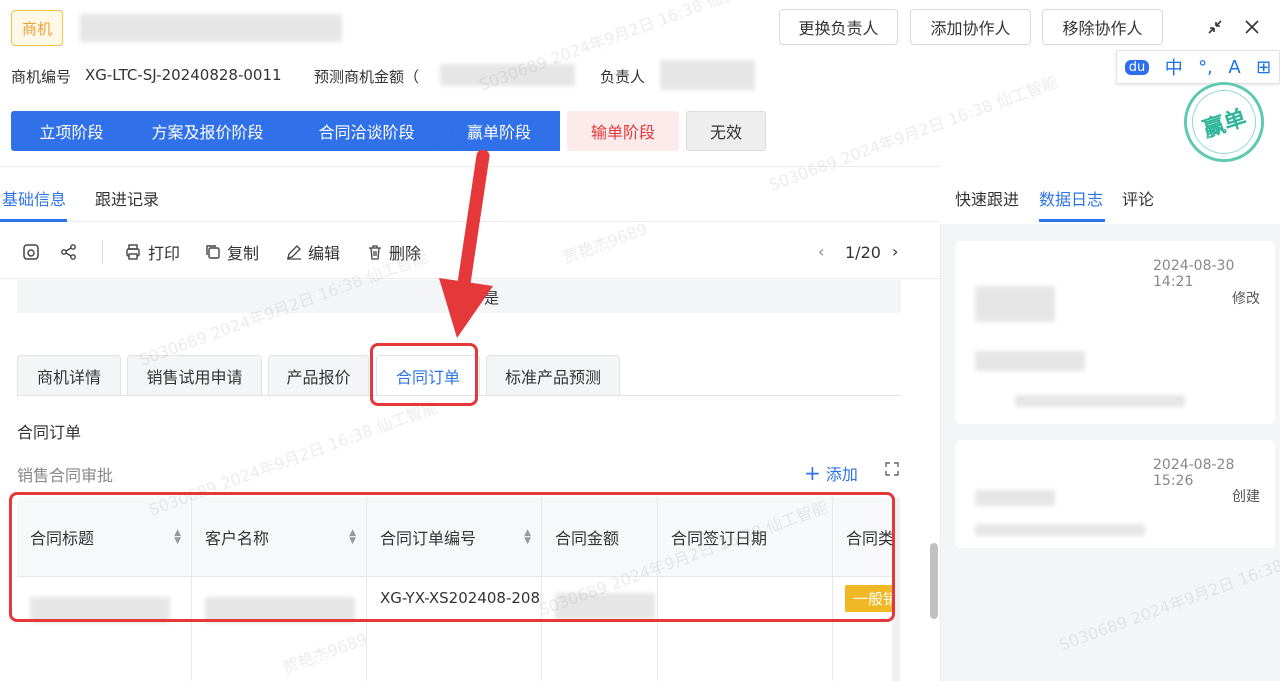 The width and height of the screenshot is (1280, 681). What do you see at coordinates (821, 251) in the screenshot?
I see `prev-page-icon: ‹` at bounding box center [821, 251].